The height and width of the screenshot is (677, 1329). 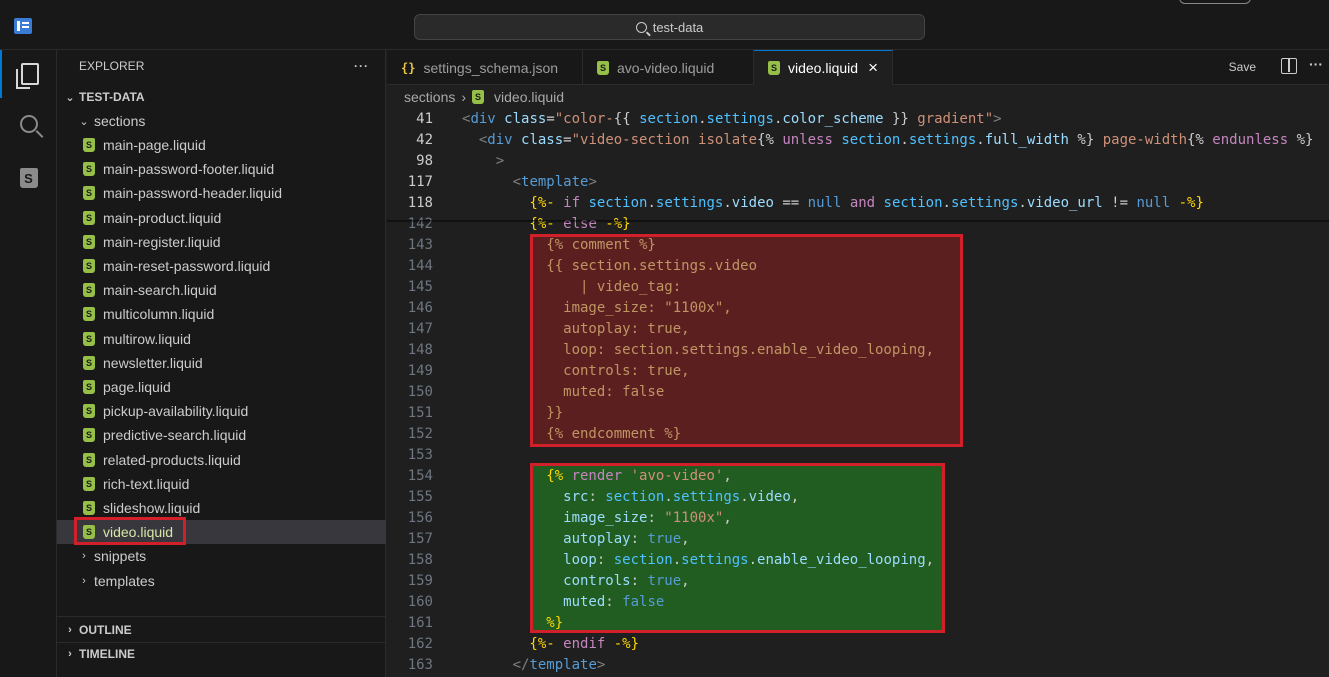 What do you see at coordinates (858, 370) in the screenshot?
I see `code-line: 149 controls: true,` at bounding box center [858, 370].